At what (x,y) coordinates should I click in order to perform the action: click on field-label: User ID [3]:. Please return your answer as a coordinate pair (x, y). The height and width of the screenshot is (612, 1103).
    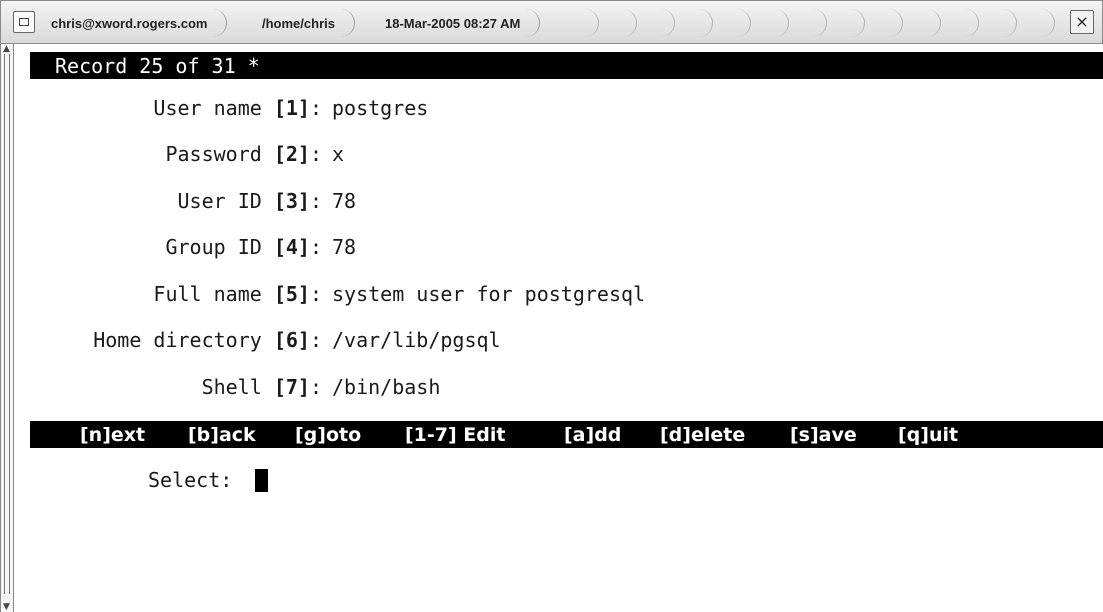
    Looking at the image, I should click on (249, 201).